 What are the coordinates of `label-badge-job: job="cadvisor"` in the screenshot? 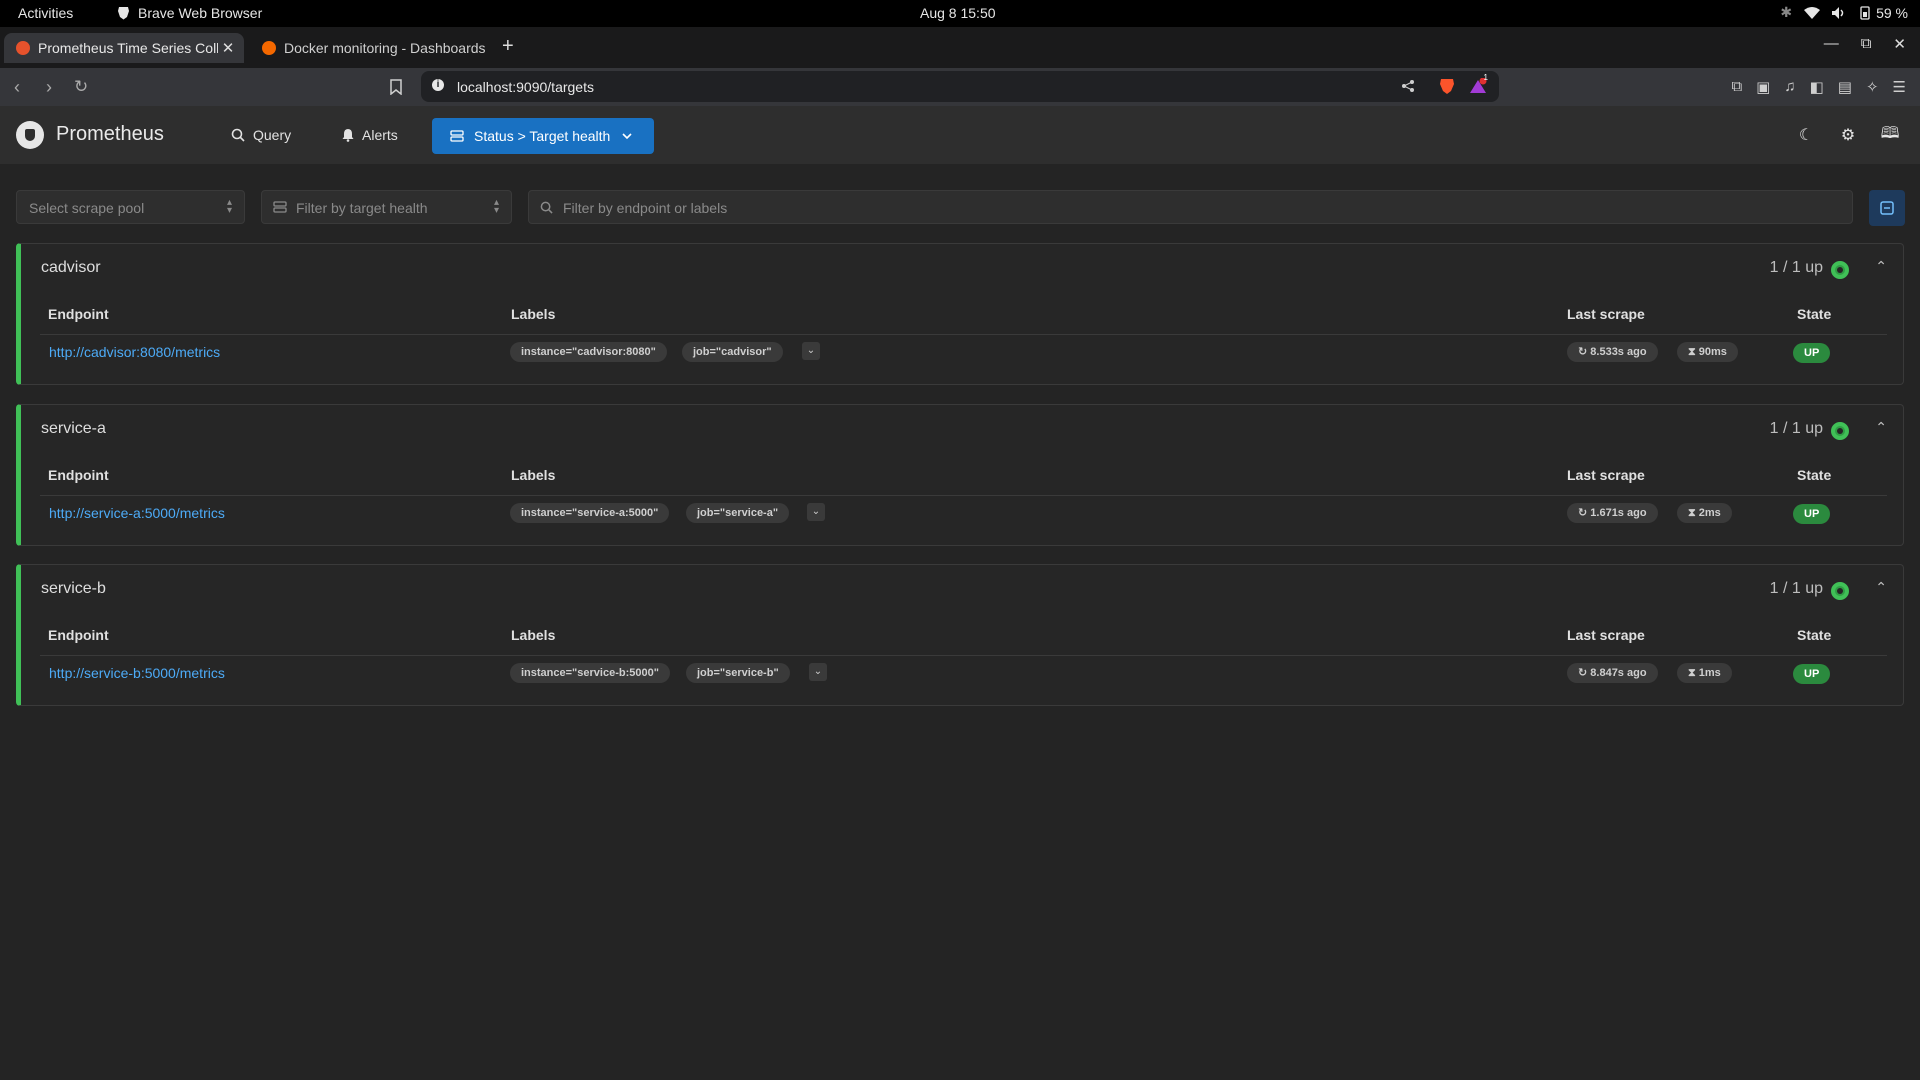 It's located at (732, 352).